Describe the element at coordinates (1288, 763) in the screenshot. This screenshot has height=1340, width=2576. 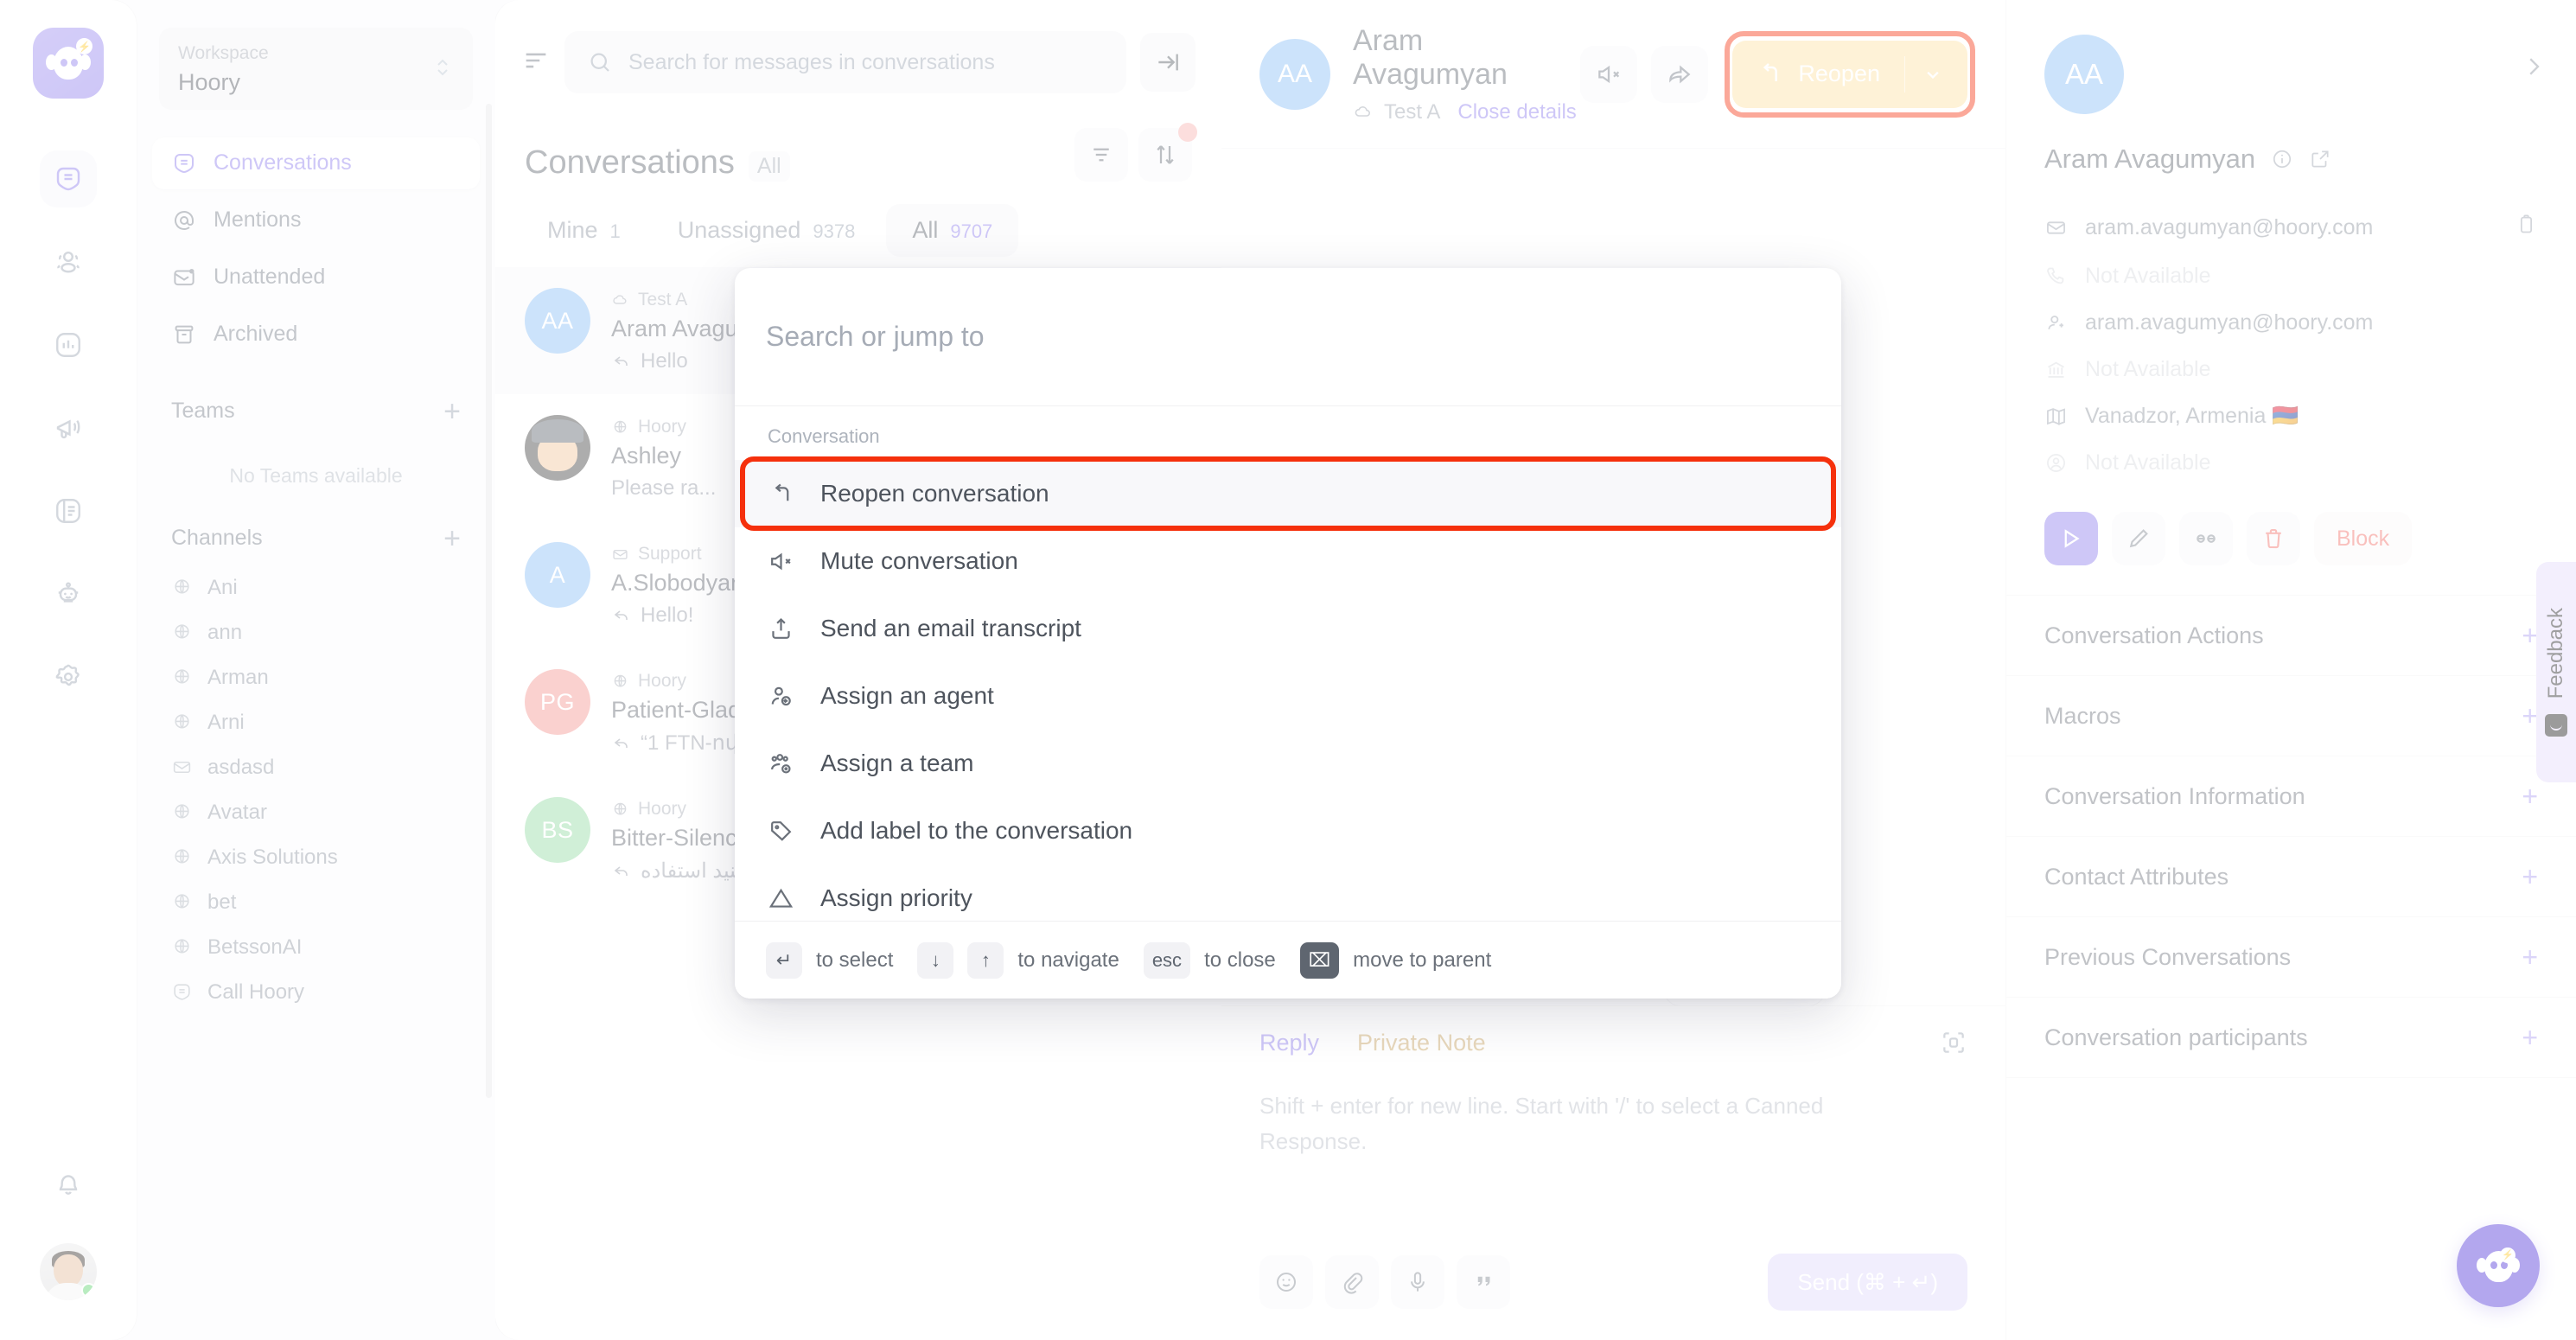
I see `command-assign-team: Assign a team` at that location.